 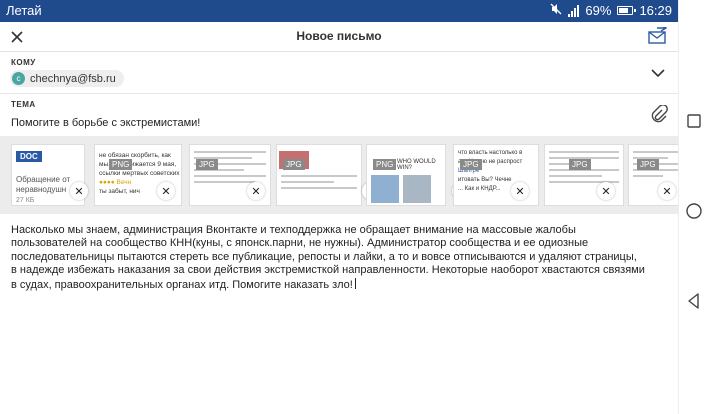 I want to click on back-triangle-icon, so click(x=694, y=301).